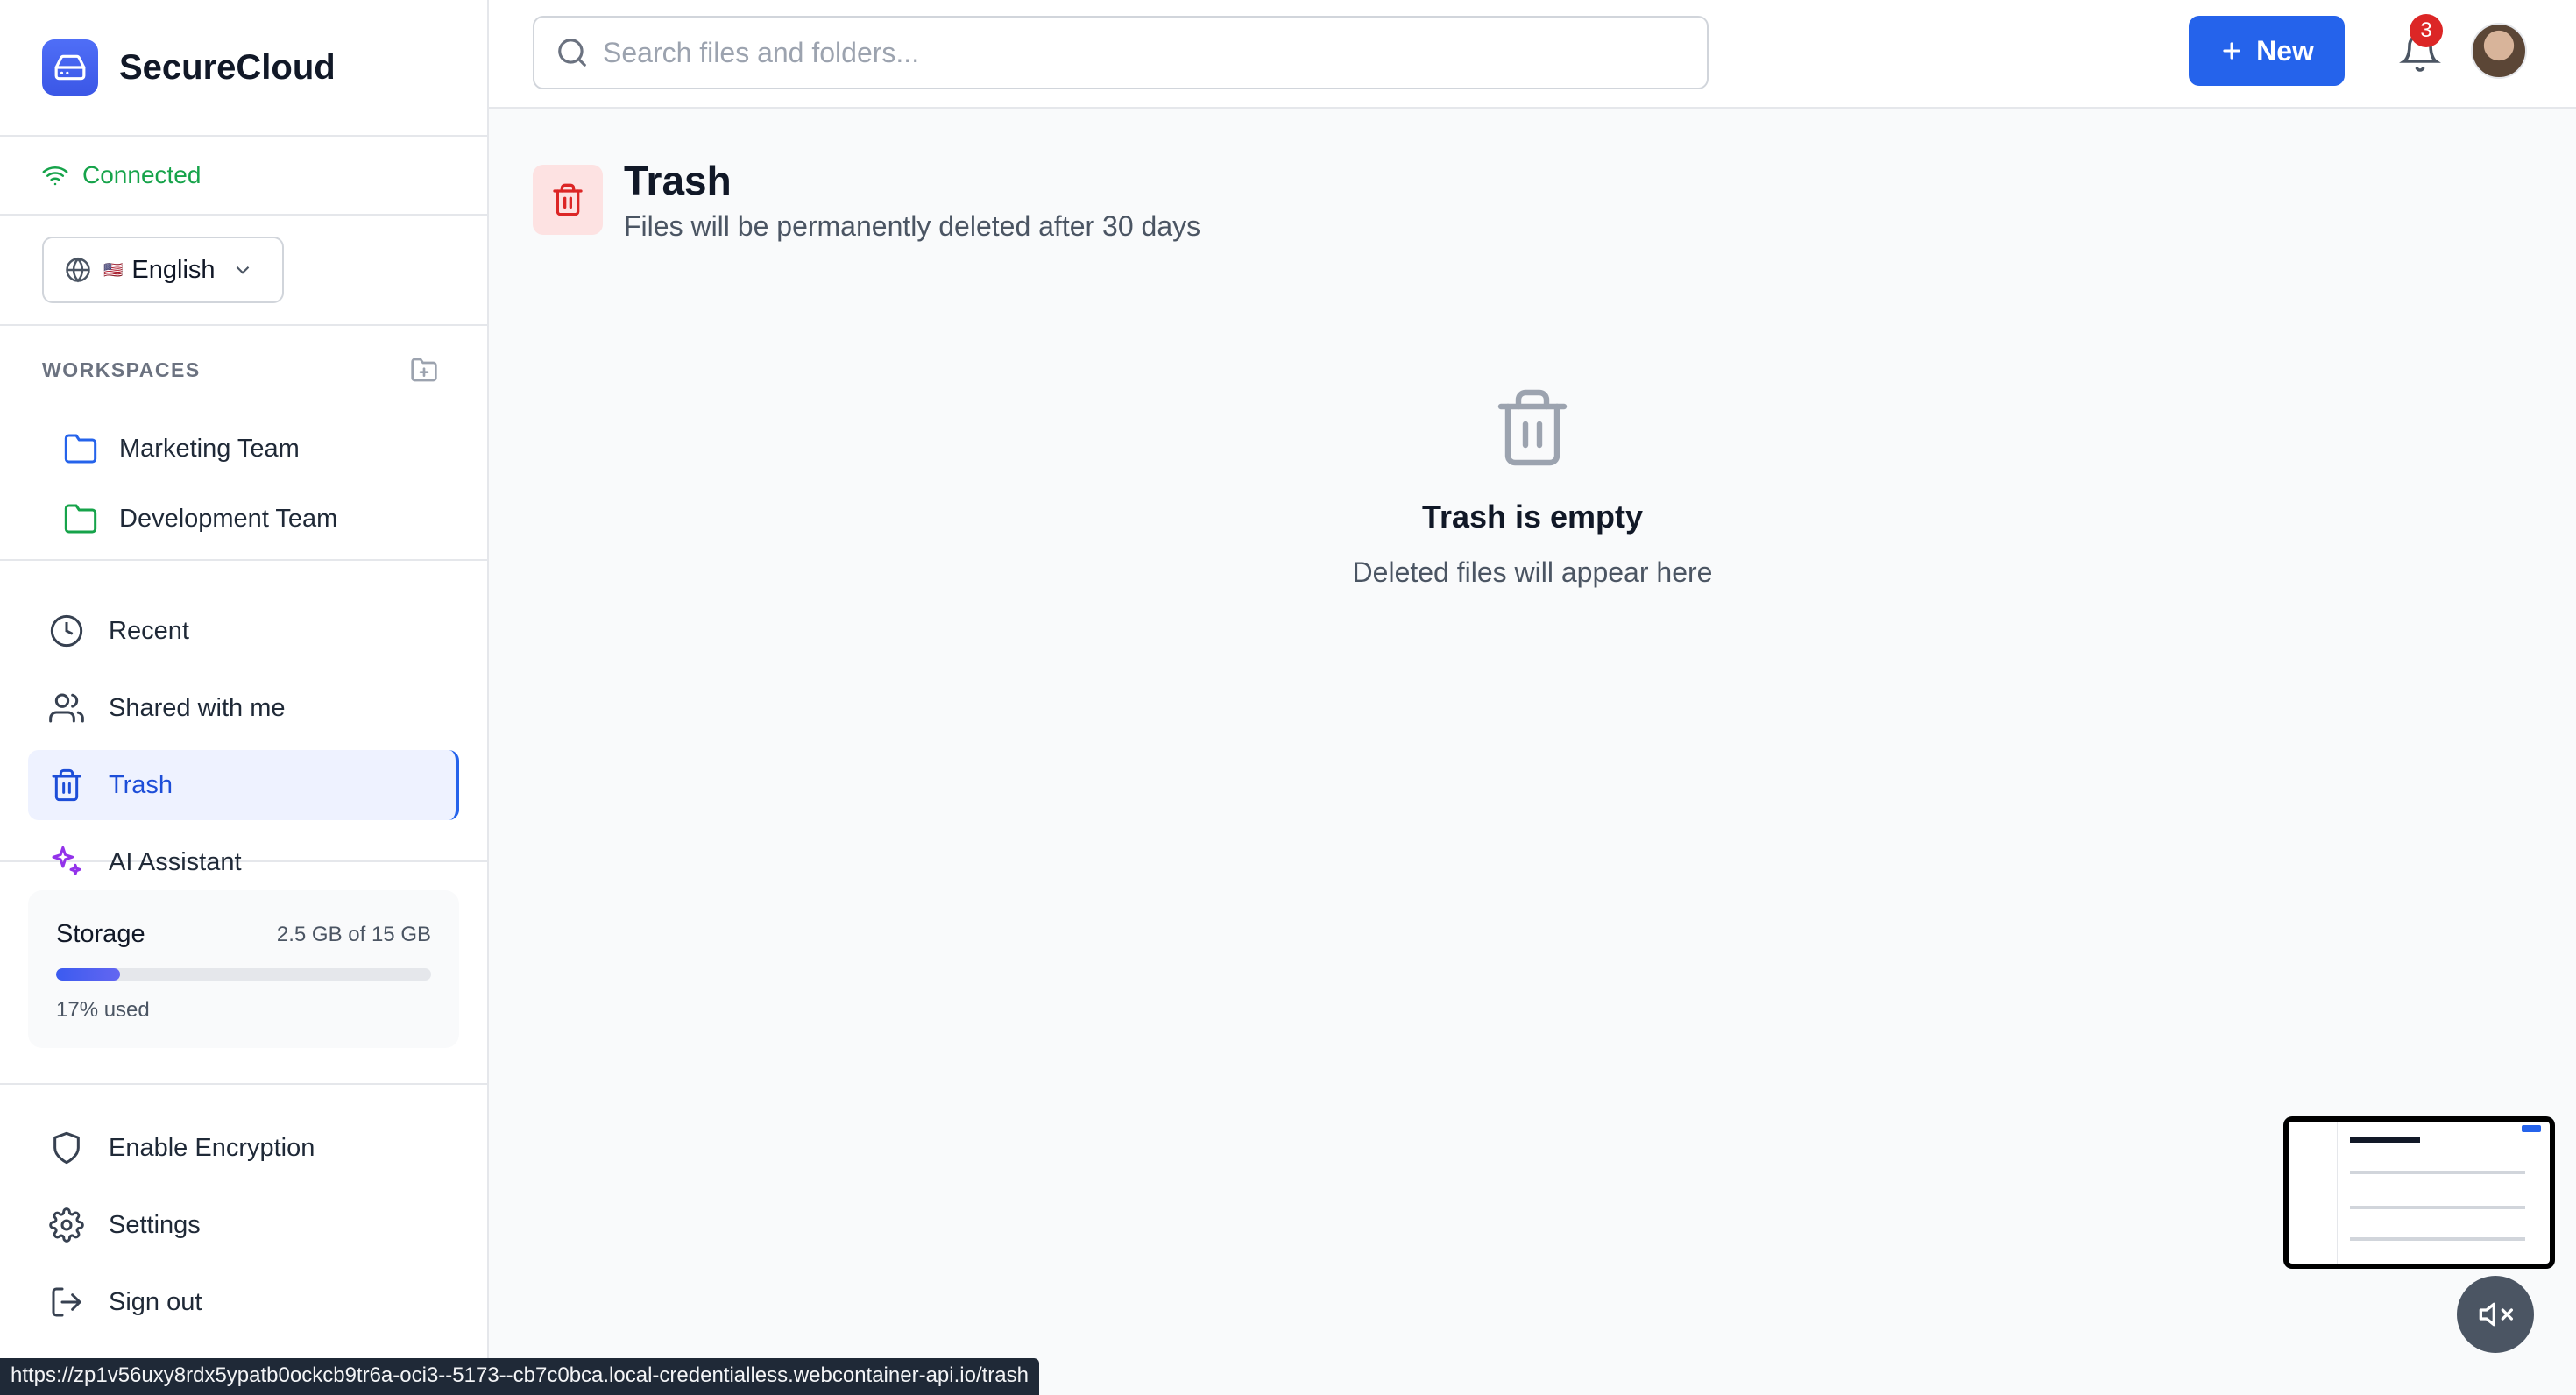  I want to click on workspaces-heading: WORKSPACES, so click(121, 369).